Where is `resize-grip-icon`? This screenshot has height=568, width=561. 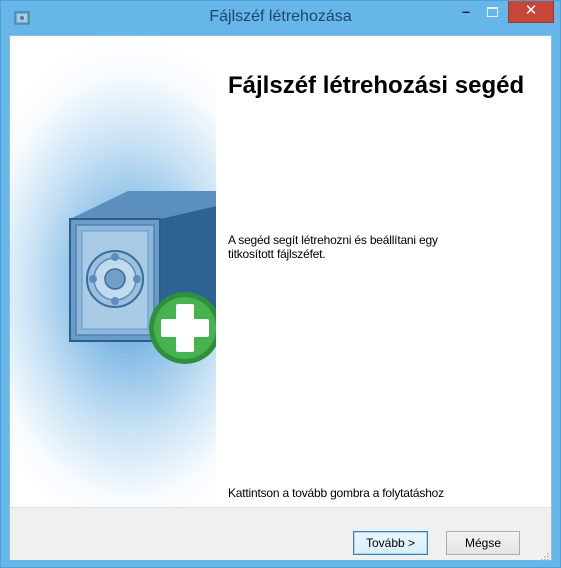 resize-grip-icon is located at coordinates (544, 554).